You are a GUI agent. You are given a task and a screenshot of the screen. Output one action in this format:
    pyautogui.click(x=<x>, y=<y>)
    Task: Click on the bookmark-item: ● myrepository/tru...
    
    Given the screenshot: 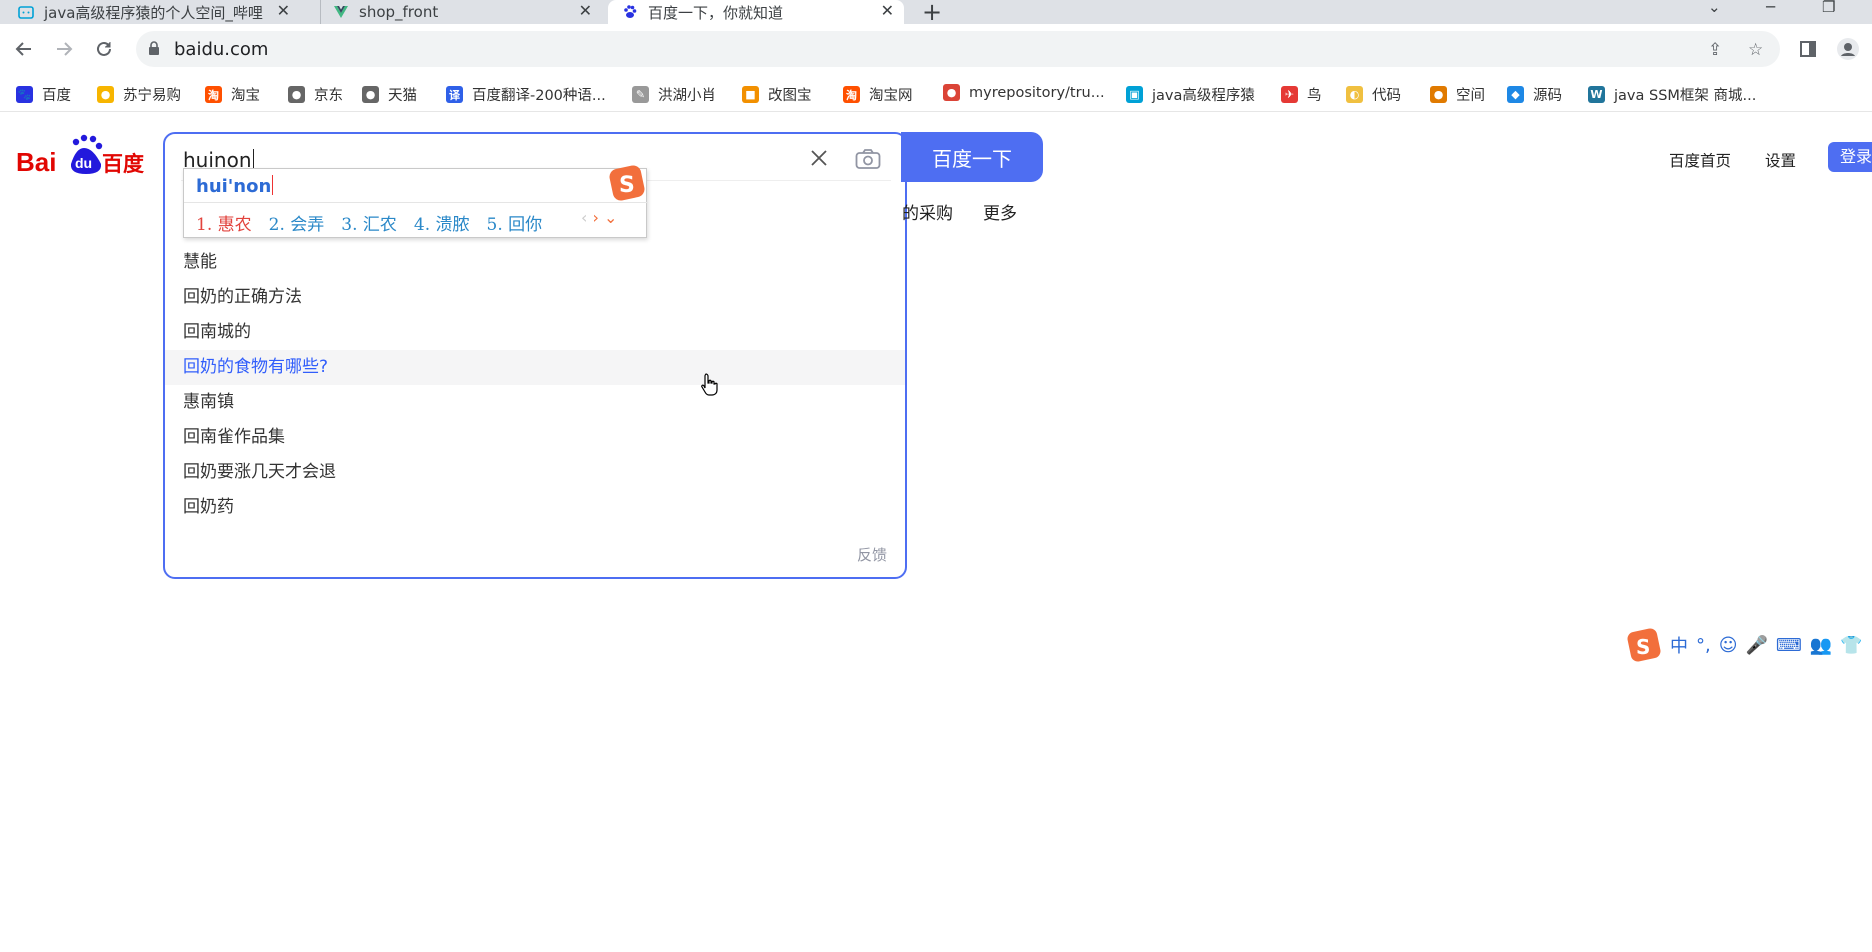 What is the action you would take?
    pyautogui.click(x=1024, y=92)
    